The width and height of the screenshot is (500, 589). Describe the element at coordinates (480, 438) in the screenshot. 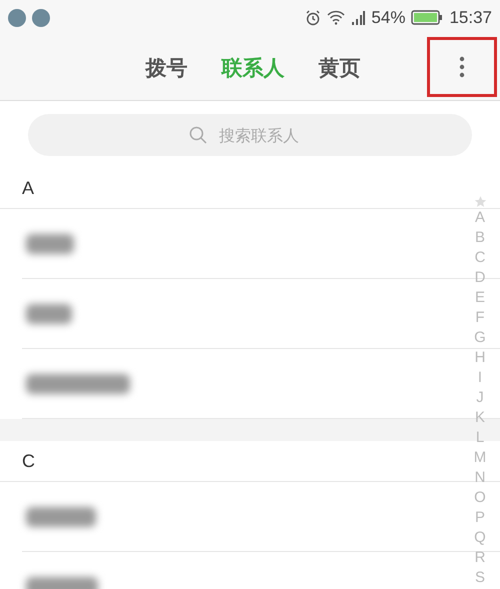

I see `index-letter: L` at that location.